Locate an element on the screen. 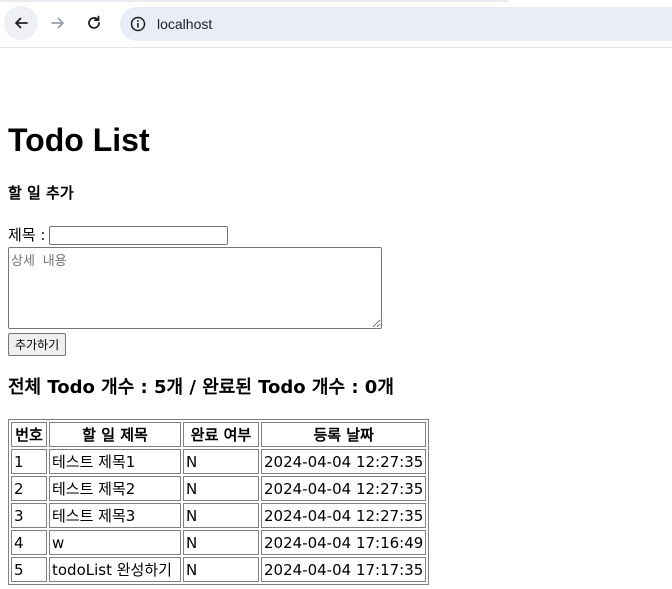 This screenshot has width=672, height=589. table-row: 1 테스트 제목1 N 2024-04-04 12:27:35 is located at coordinates (219, 461).